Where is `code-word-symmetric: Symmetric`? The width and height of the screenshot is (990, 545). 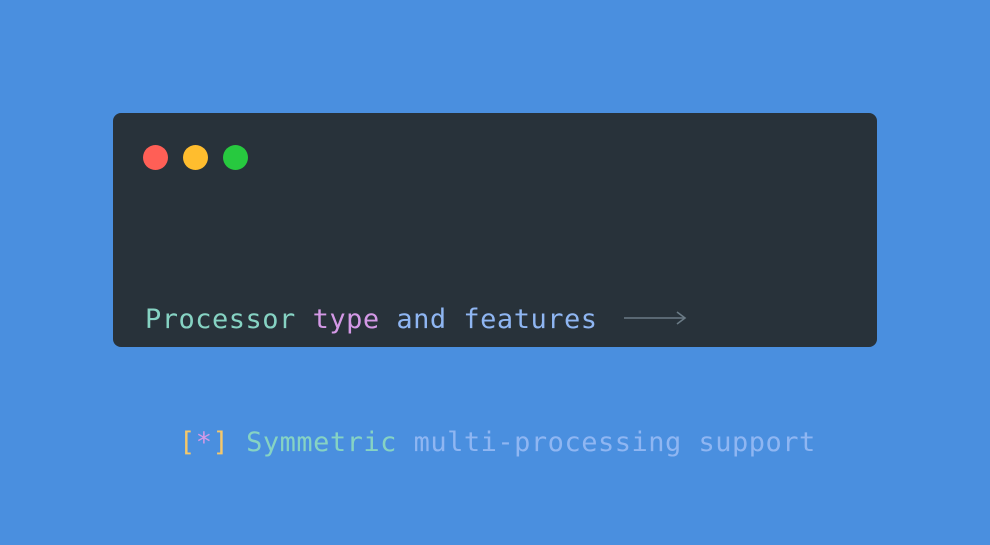
code-word-symmetric: Symmetric is located at coordinates (321, 442).